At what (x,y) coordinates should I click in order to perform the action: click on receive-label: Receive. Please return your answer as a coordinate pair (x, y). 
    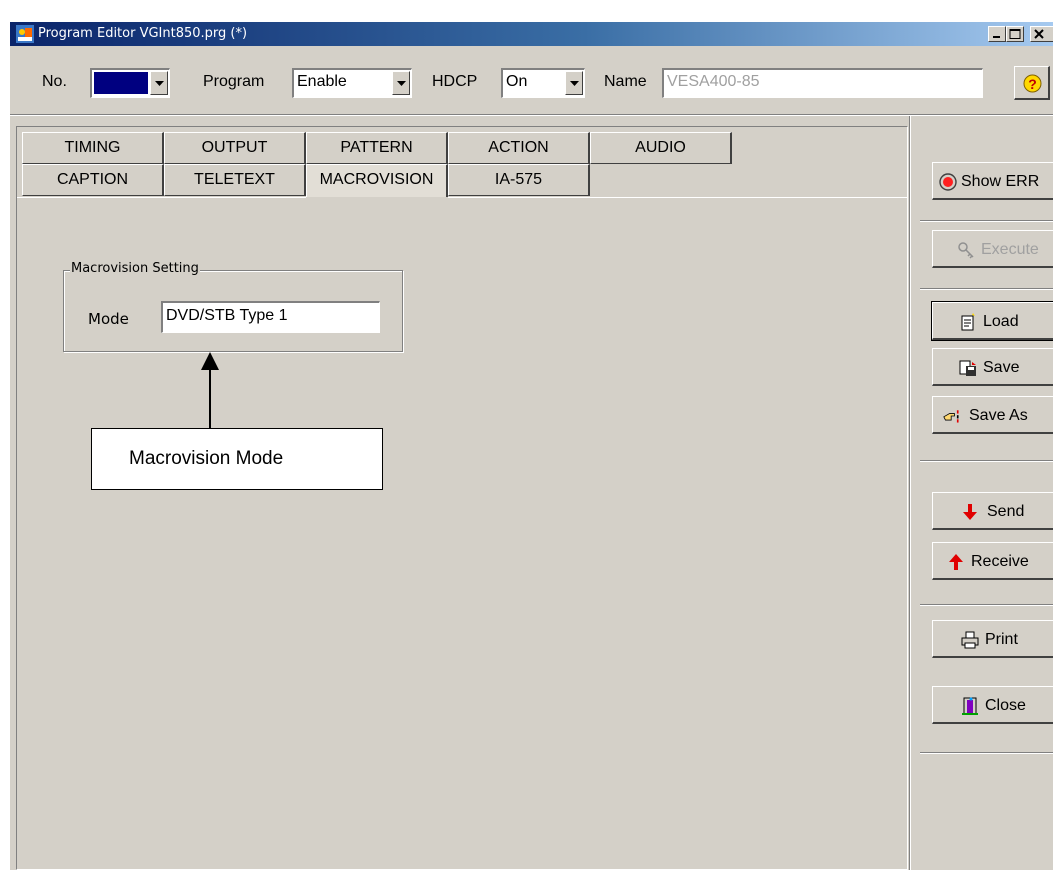
    Looking at the image, I should click on (1000, 561).